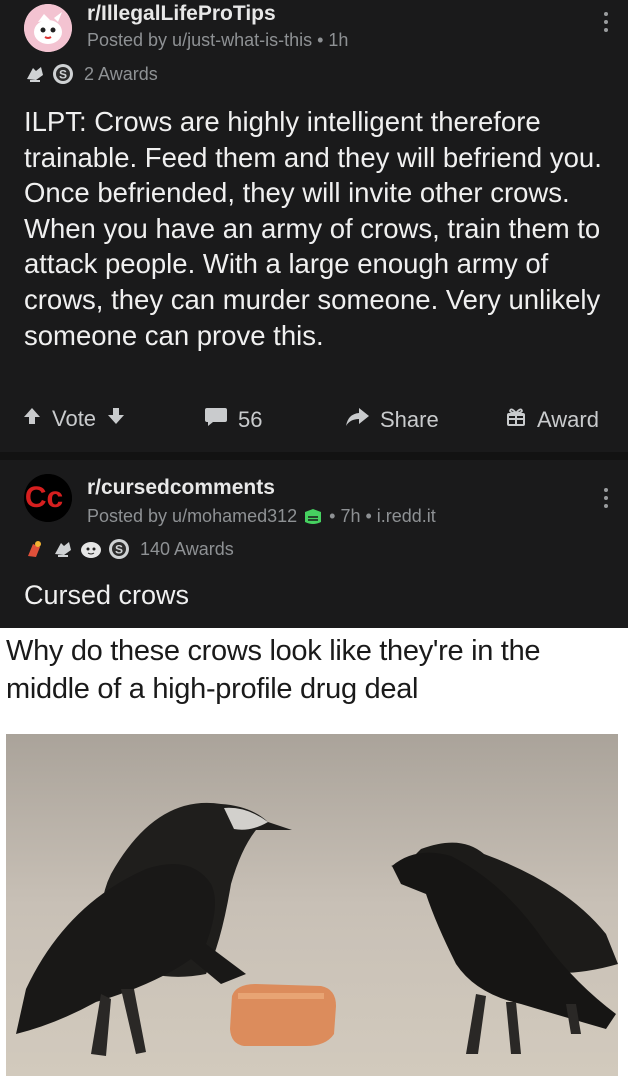 This screenshot has width=628, height=1080. Describe the element at coordinates (409, 419) in the screenshot. I see `share-label: Share` at that location.